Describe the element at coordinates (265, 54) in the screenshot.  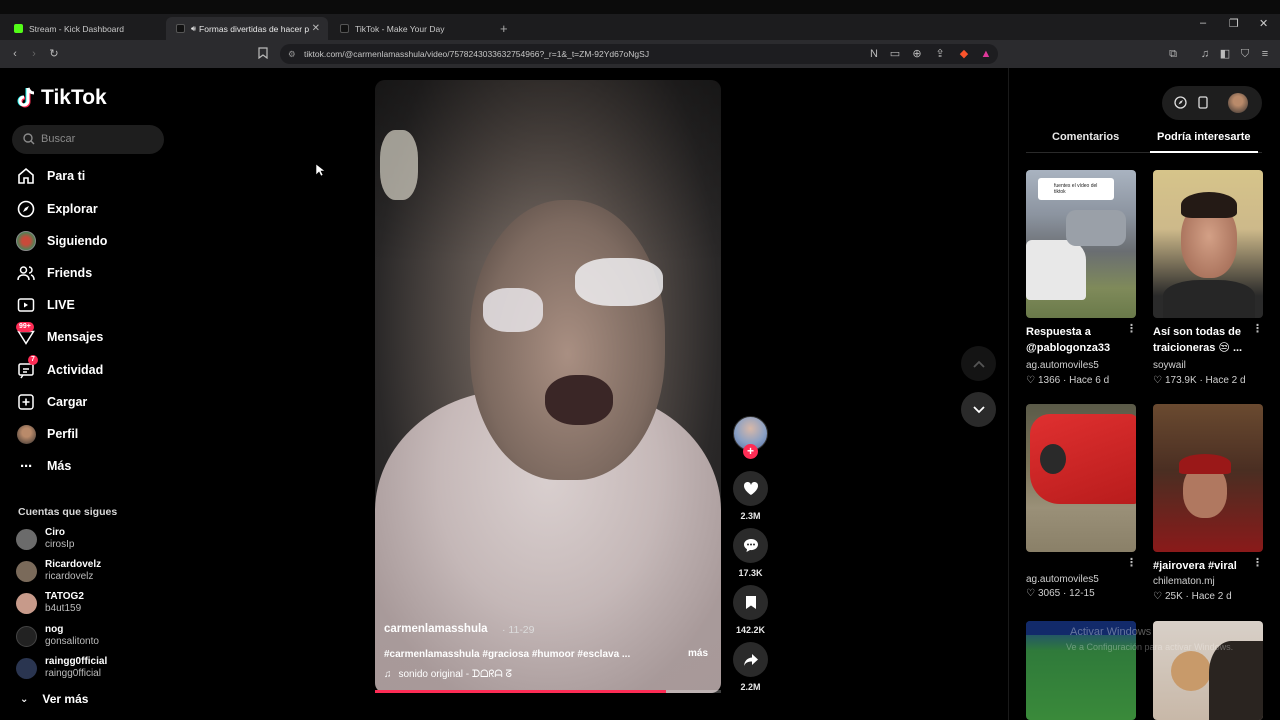
I see `bookmark-icon` at that location.